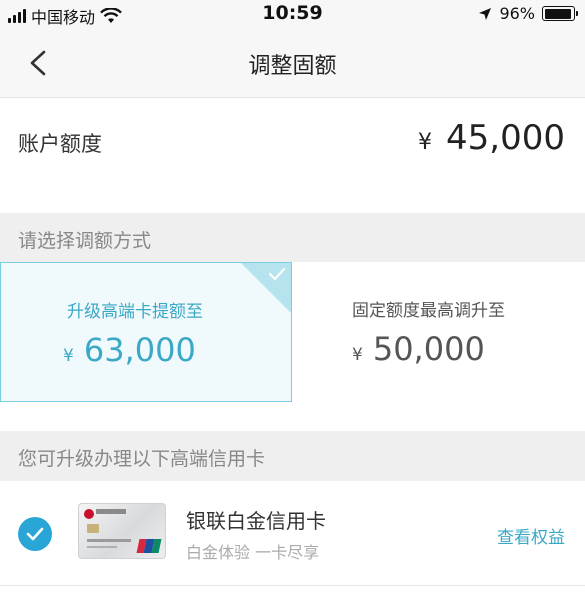 The height and width of the screenshot is (600, 585). What do you see at coordinates (256, 521) in the screenshot?
I see `card-name: 银联白金信用卡` at bounding box center [256, 521].